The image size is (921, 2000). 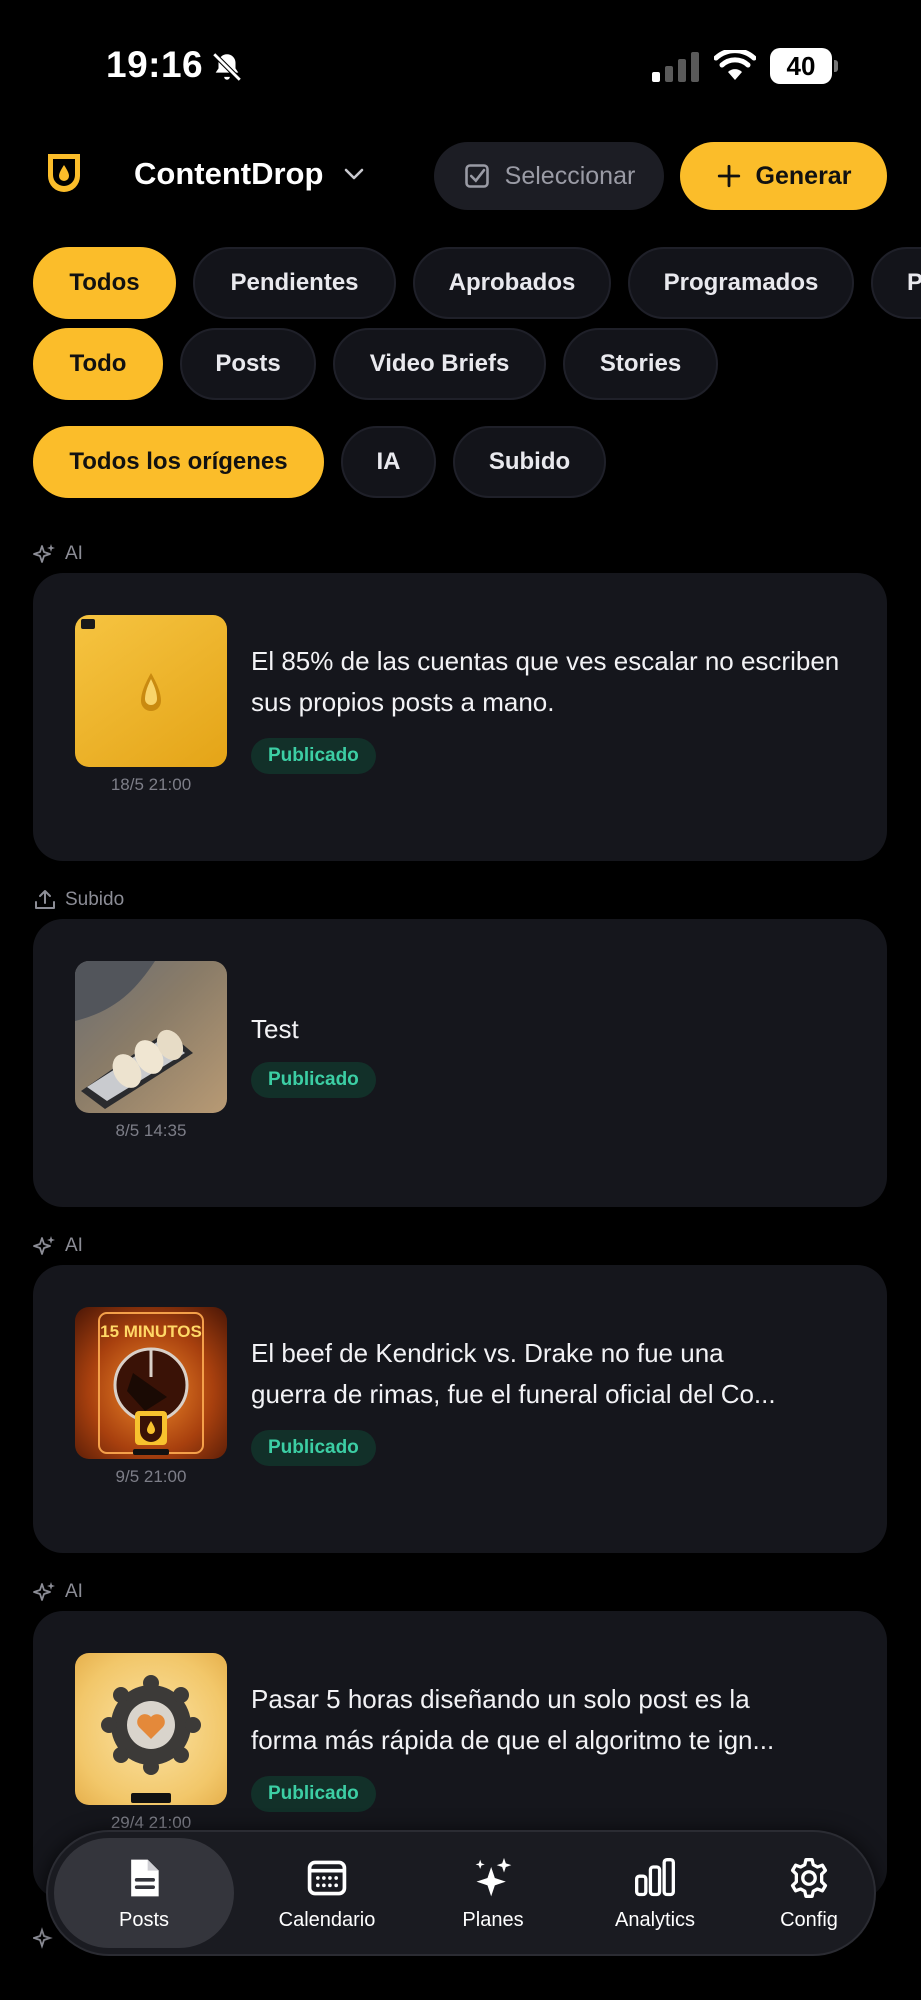 What do you see at coordinates (151, 1383) in the screenshot?
I see `post-thumbnail: 15 MINUTOS` at bounding box center [151, 1383].